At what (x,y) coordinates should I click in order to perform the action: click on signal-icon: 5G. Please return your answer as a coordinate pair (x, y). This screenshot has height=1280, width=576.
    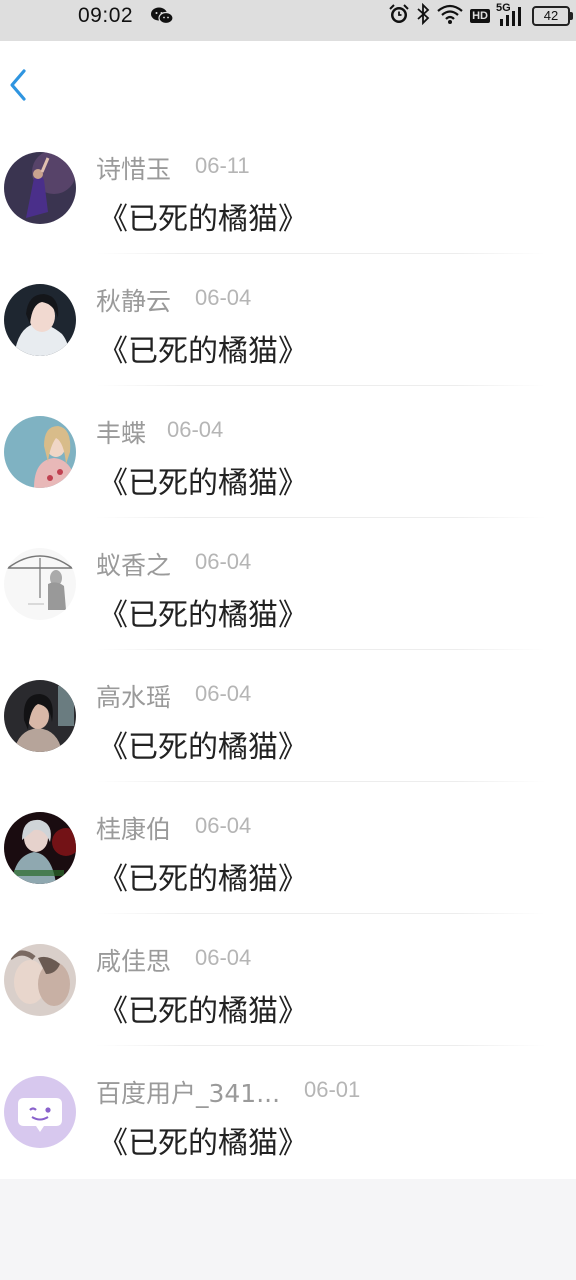
    Looking at the image, I should click on (511, 14).